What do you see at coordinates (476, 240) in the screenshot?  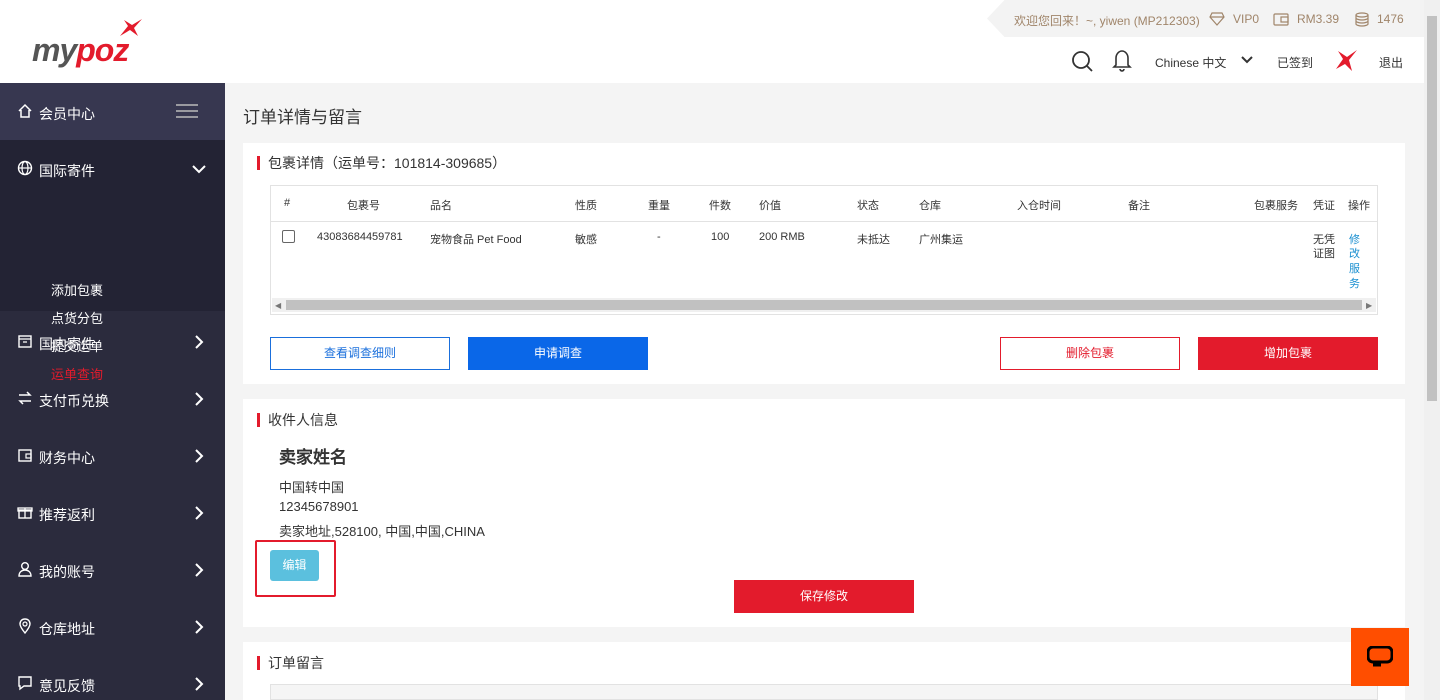 I see `cell-name: 宠物食品 Pet Food` at bounding box center [476, 240].